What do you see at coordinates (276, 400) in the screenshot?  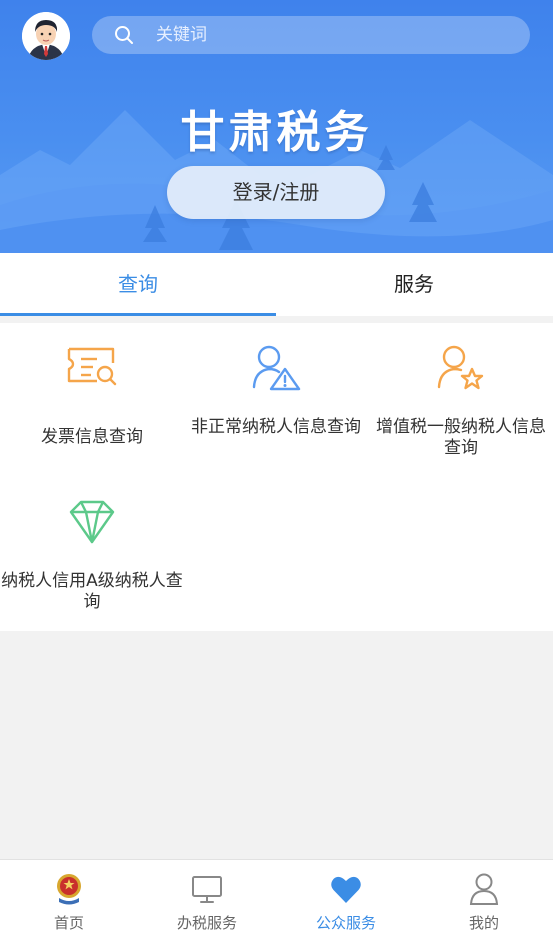 I see `service-item-abnormal-taxpayer: 非正常纳税人信息查询` at bounding box center [276, 400].